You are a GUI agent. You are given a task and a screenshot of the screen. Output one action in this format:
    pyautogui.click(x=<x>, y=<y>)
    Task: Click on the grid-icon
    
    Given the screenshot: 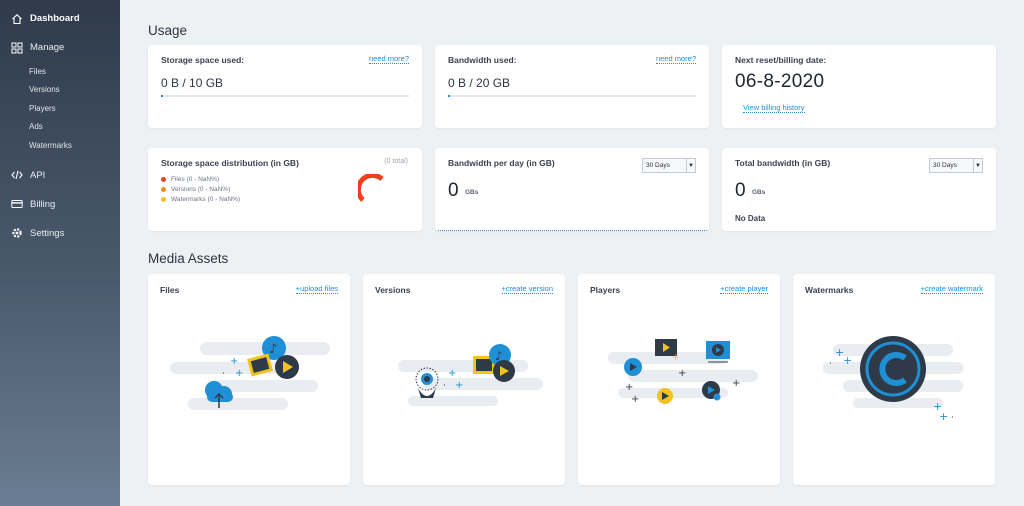 What is the action you would take?
    pyautogui.click(x=17, y=48)
    